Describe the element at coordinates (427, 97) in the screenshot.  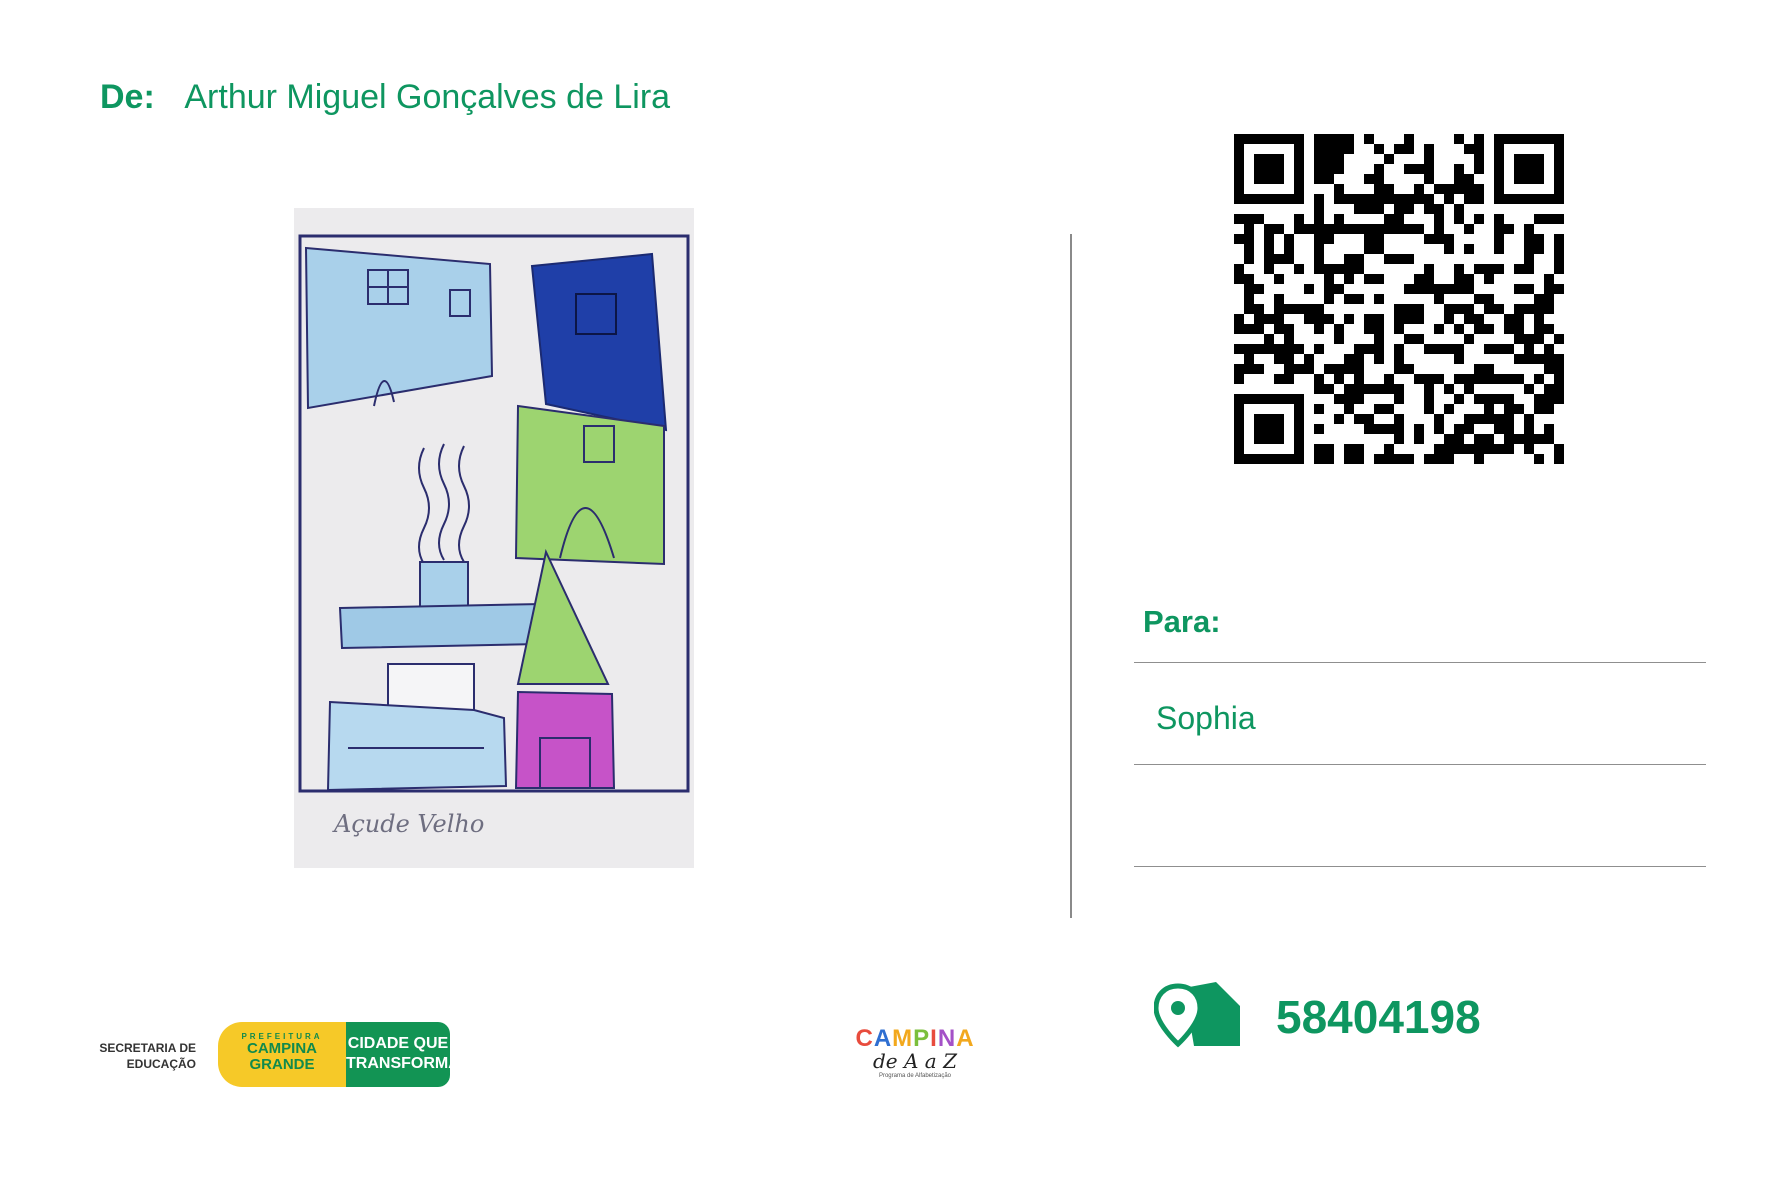
I see `sender-name: Arthur Miguel Gonçalves de Lira` at that location.